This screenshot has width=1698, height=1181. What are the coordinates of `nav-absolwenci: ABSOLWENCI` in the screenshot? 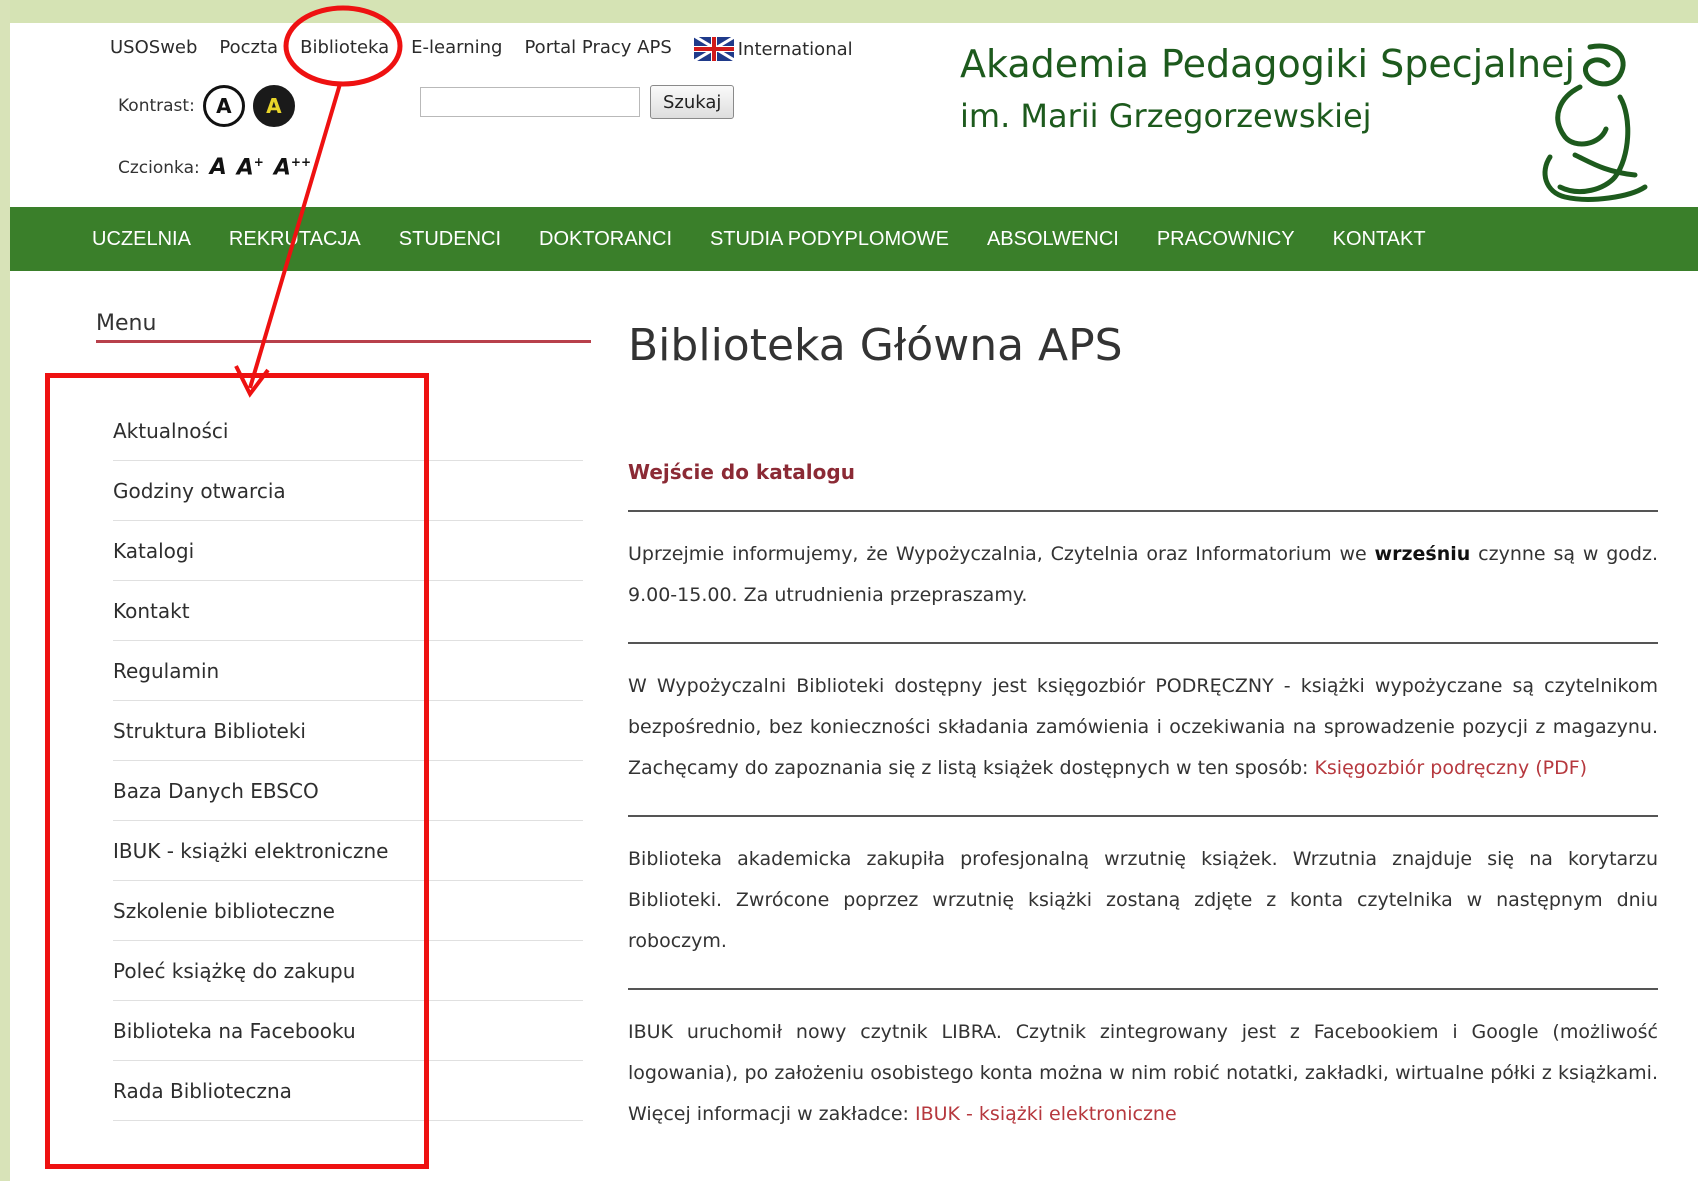 It's located at (1053, 239).